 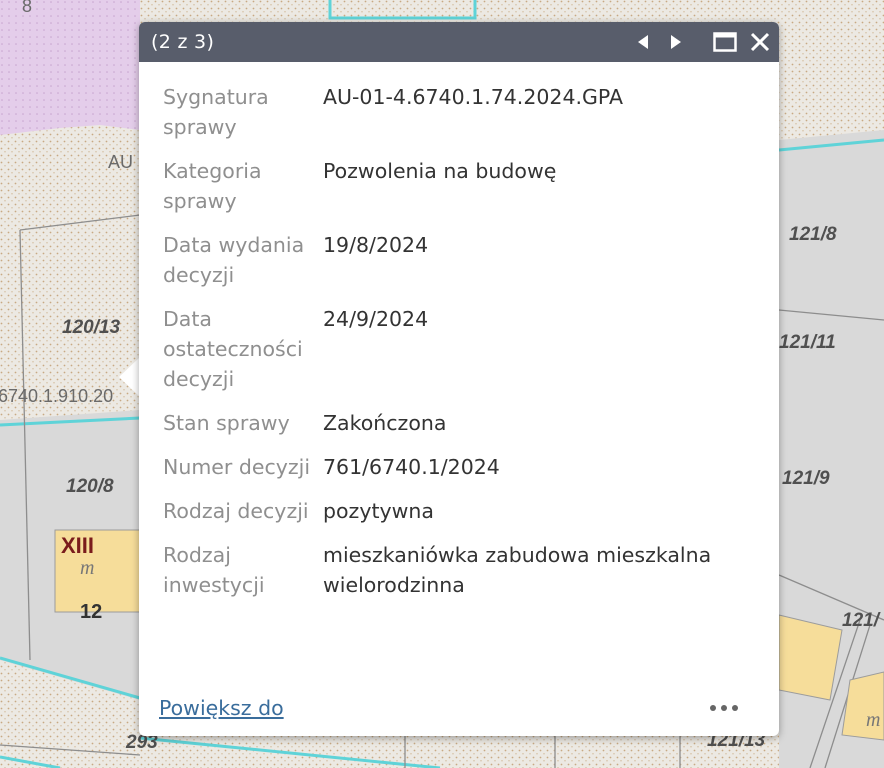 What do you see at coordinates (440, 171) in the screenshot?
I see `attribute-value: Pozwolenia na budowę` at bounding box center [440, 171].